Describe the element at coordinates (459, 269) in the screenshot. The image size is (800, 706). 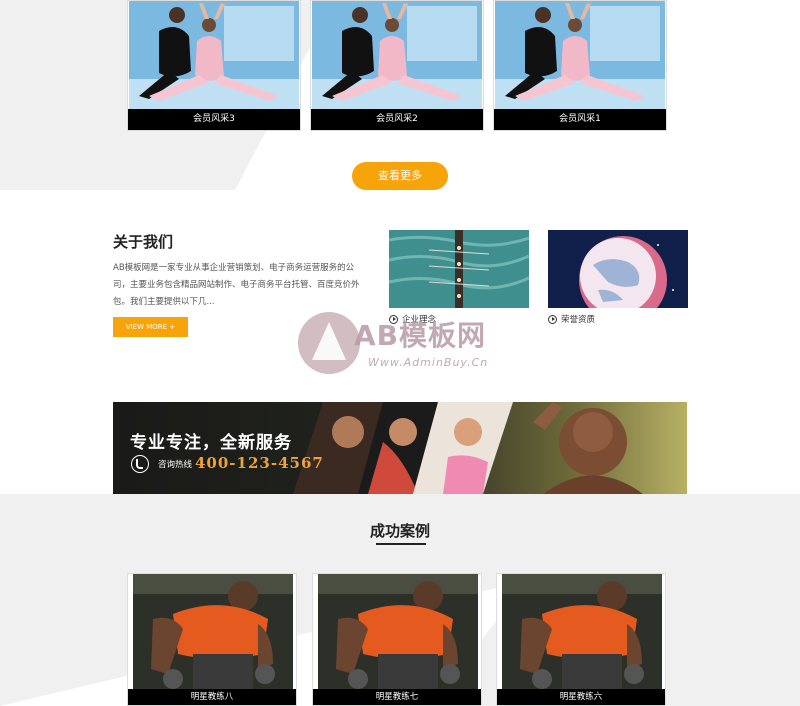
I see `rowing-photo` at that location.